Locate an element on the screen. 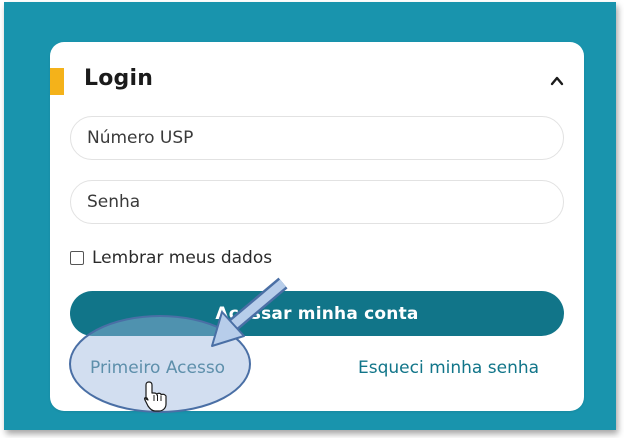  remember-checkbox is located at coordinates (77, 258).